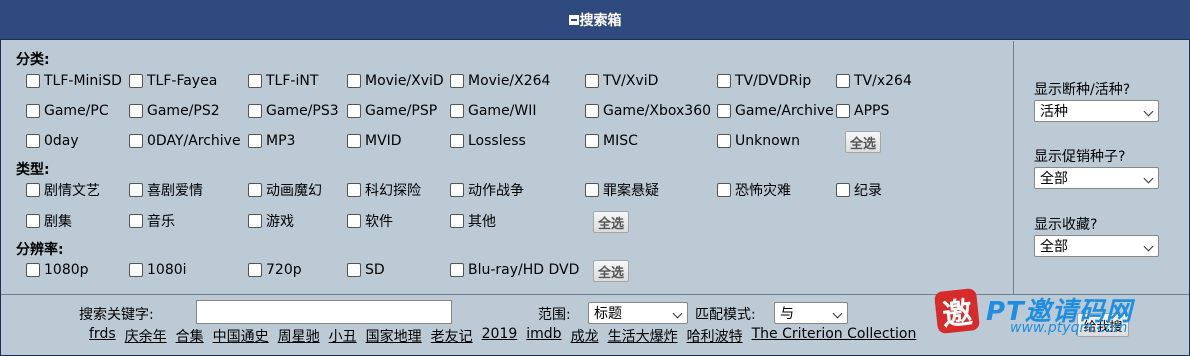 This screenshot has width=1190, height=356. I want to click on hot-search-link: 成龙, so click(585, 336).